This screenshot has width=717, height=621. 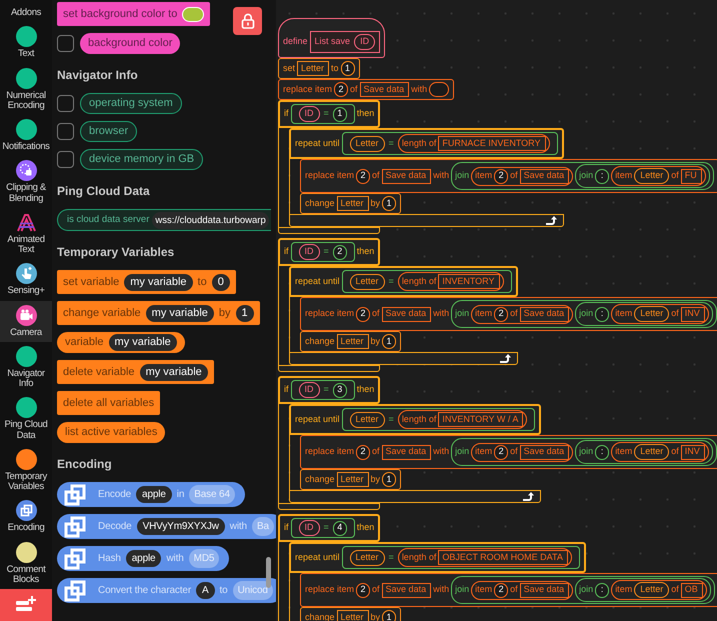 I want to click on reporter-block: join : item Letter of INV, so click(x=644, y=452).